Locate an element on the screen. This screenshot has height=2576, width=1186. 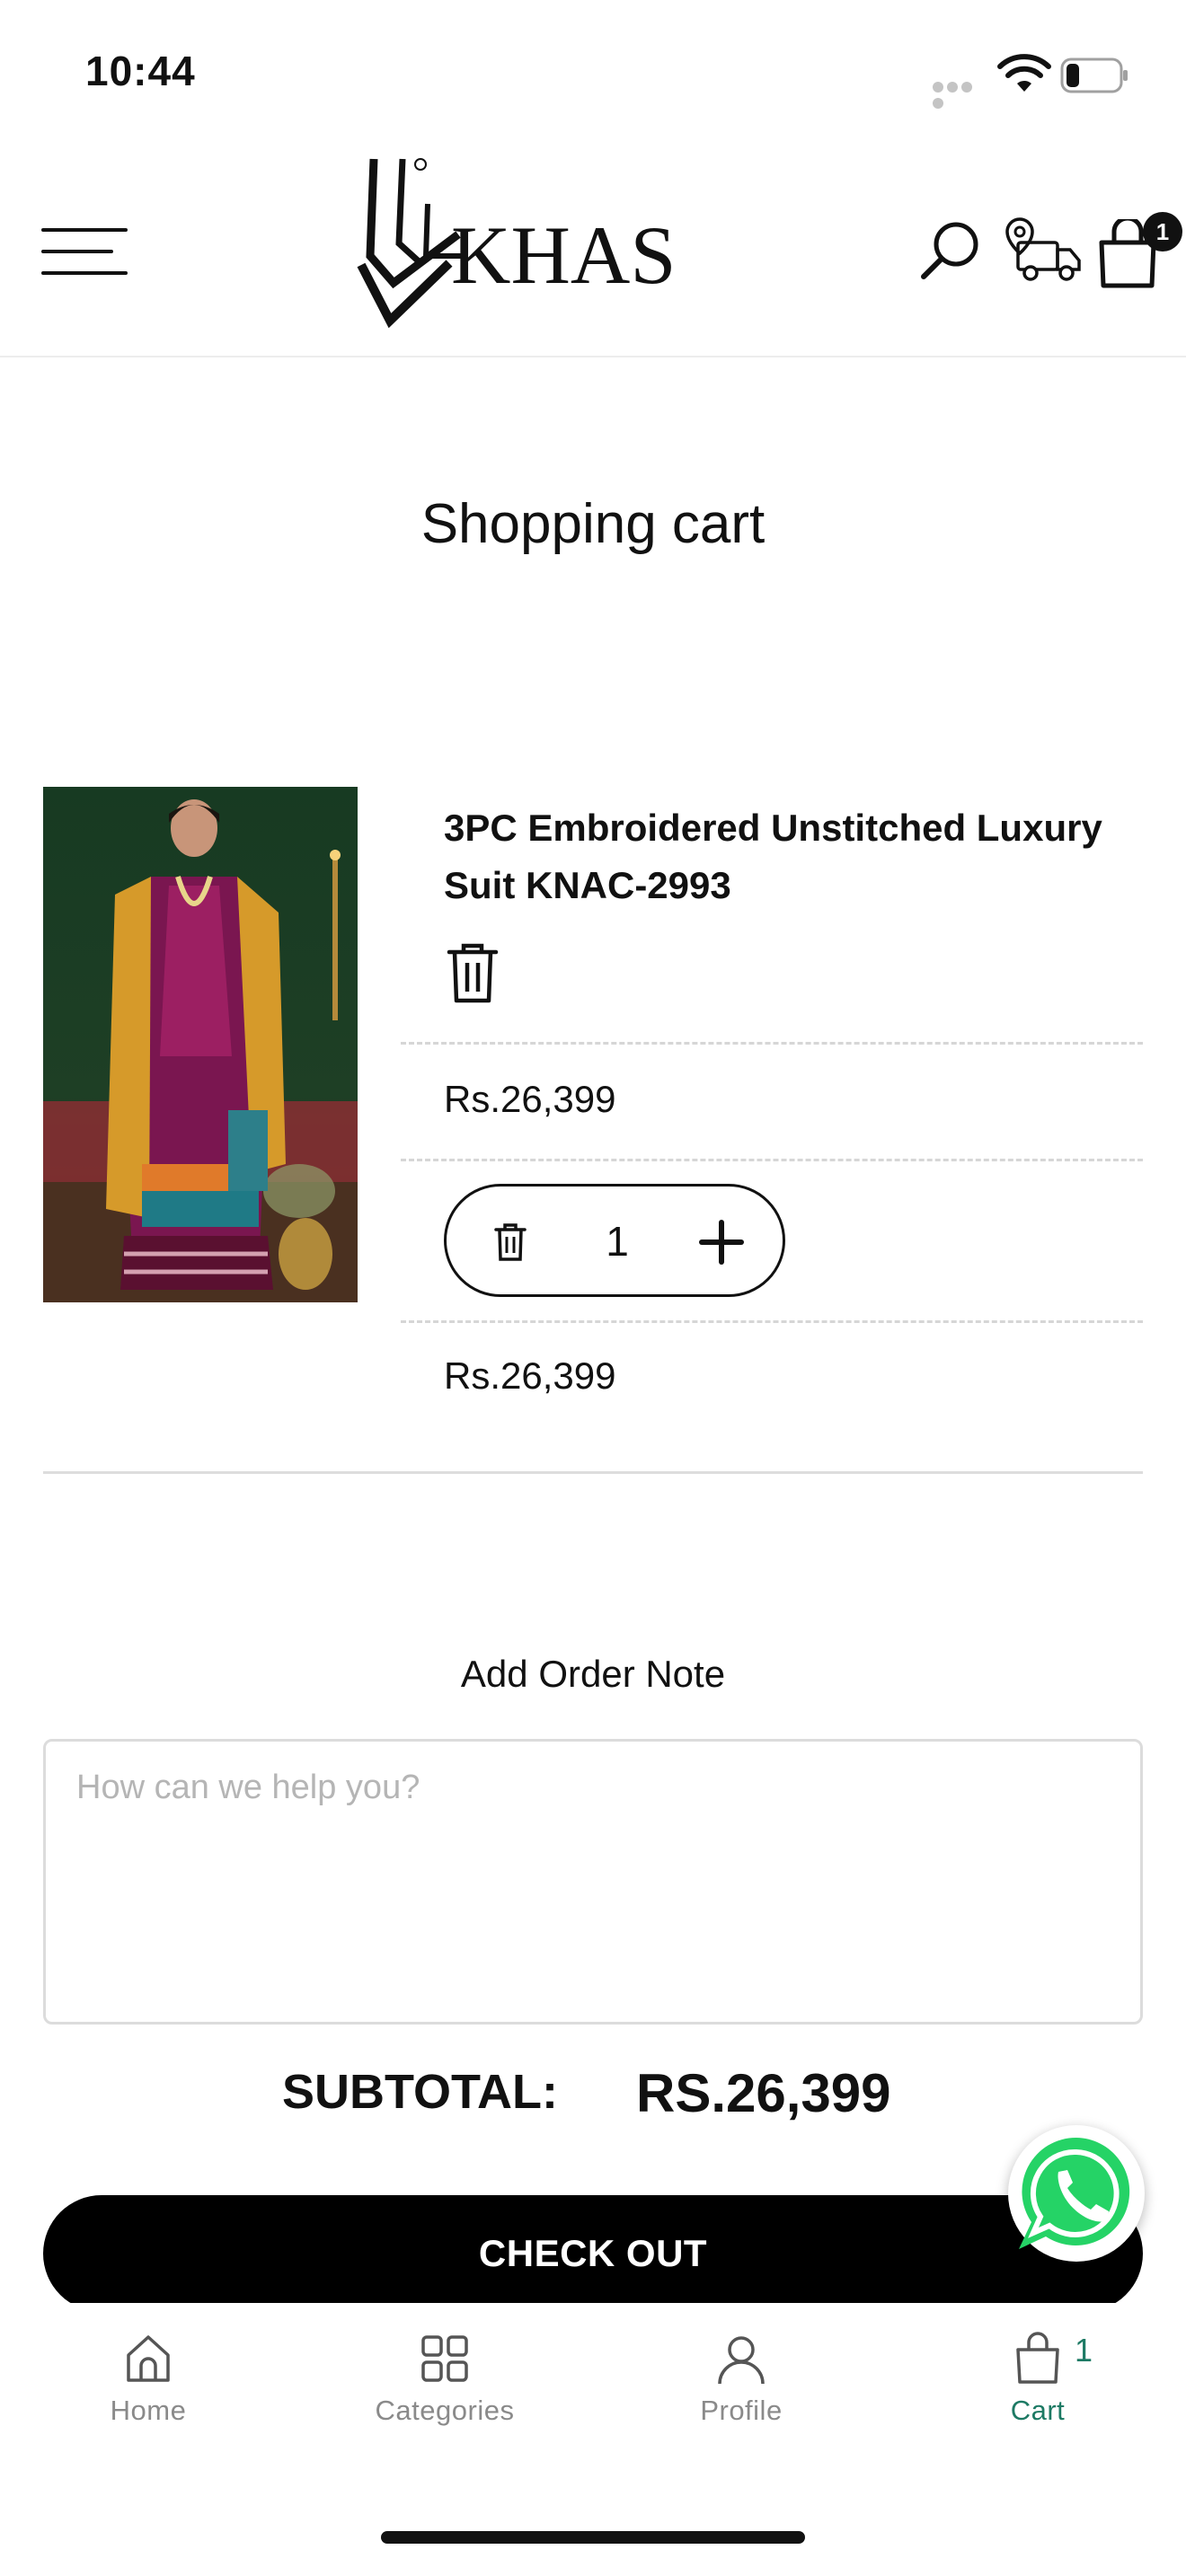
product-image is located at coordinates (200, 1044).